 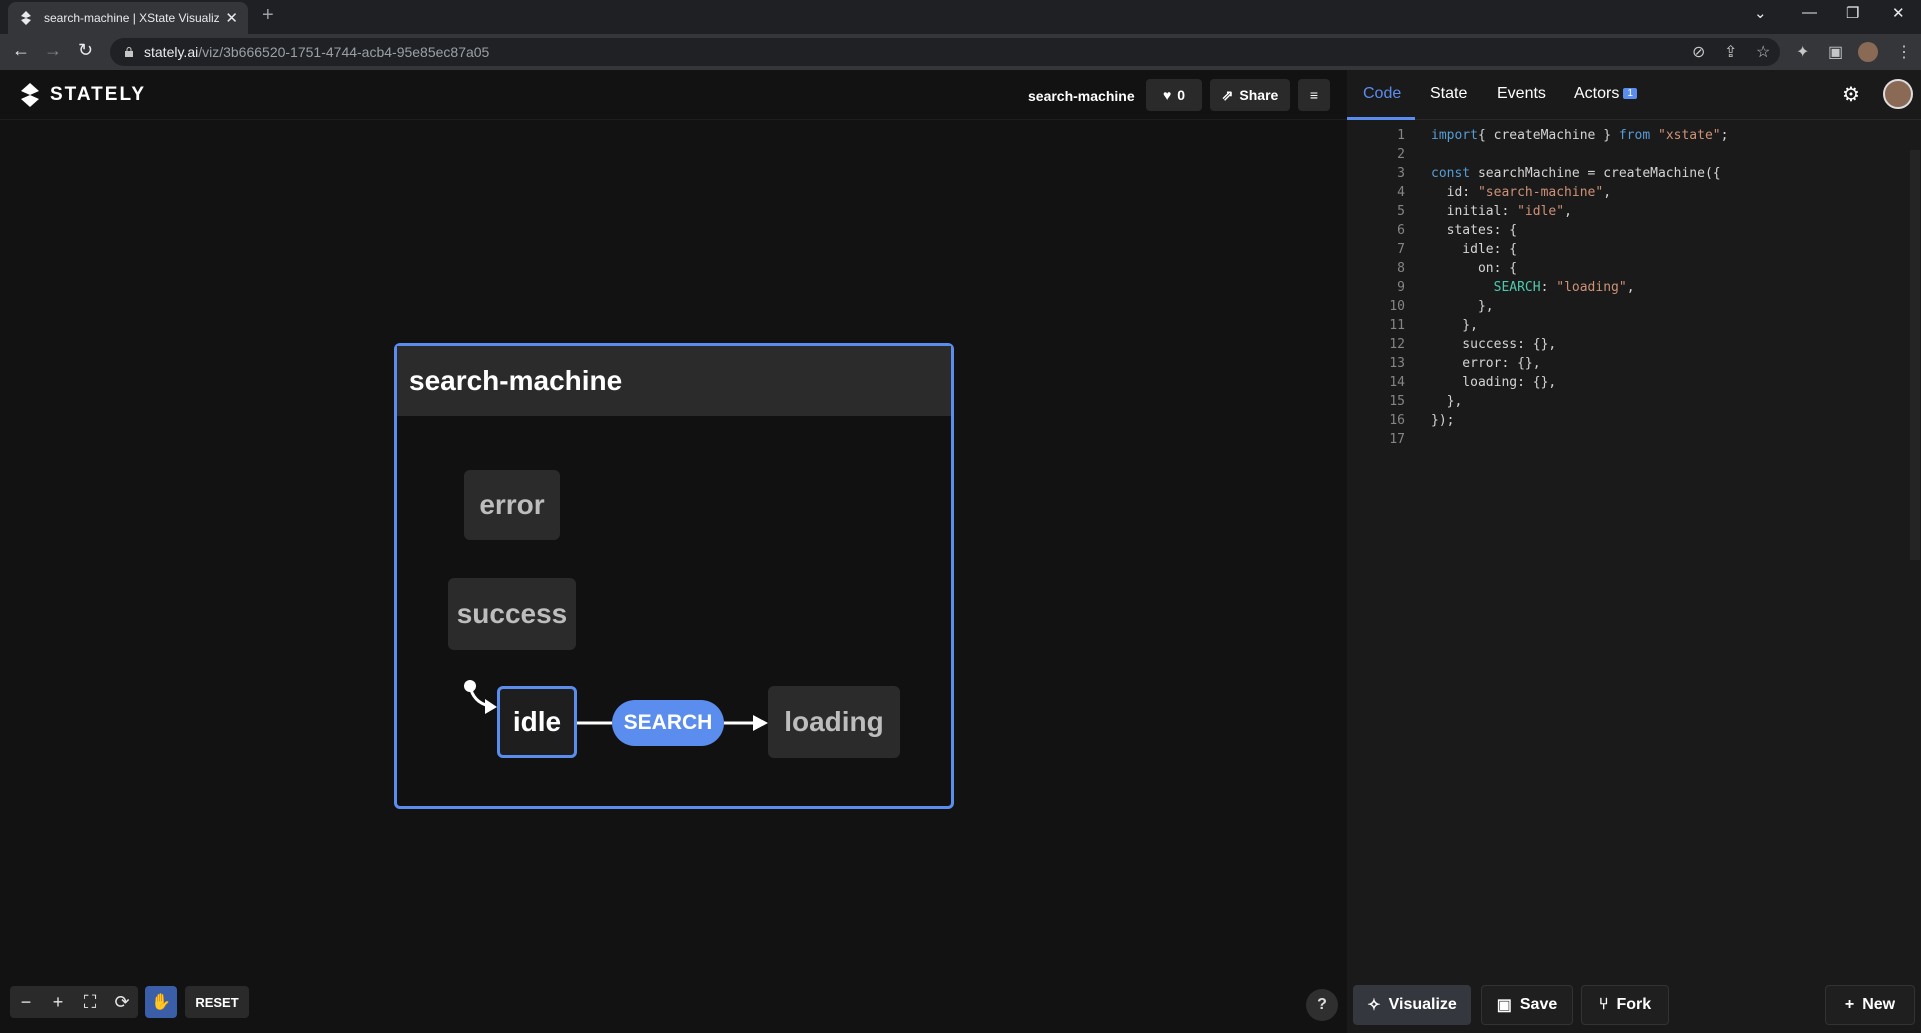 I want to click on line-number: 10, so click(x=1397, y=306).